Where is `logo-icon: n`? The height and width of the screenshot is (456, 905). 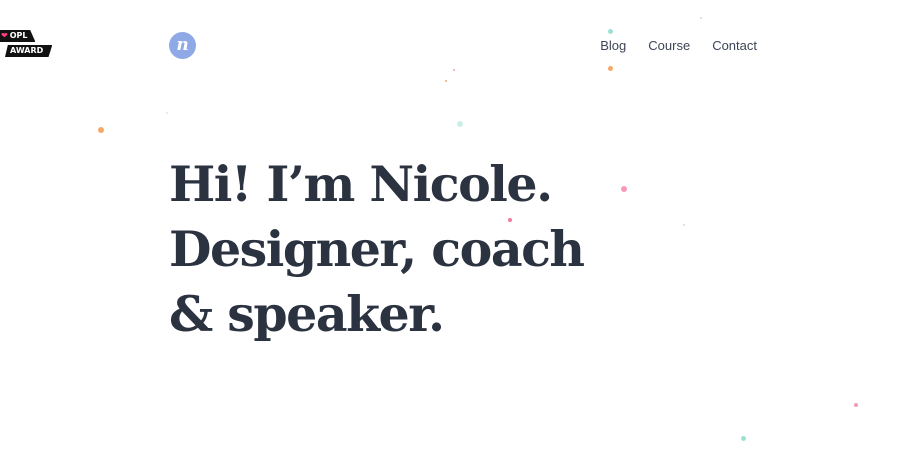
logo-icon: n is located at coordinates (182, 45).